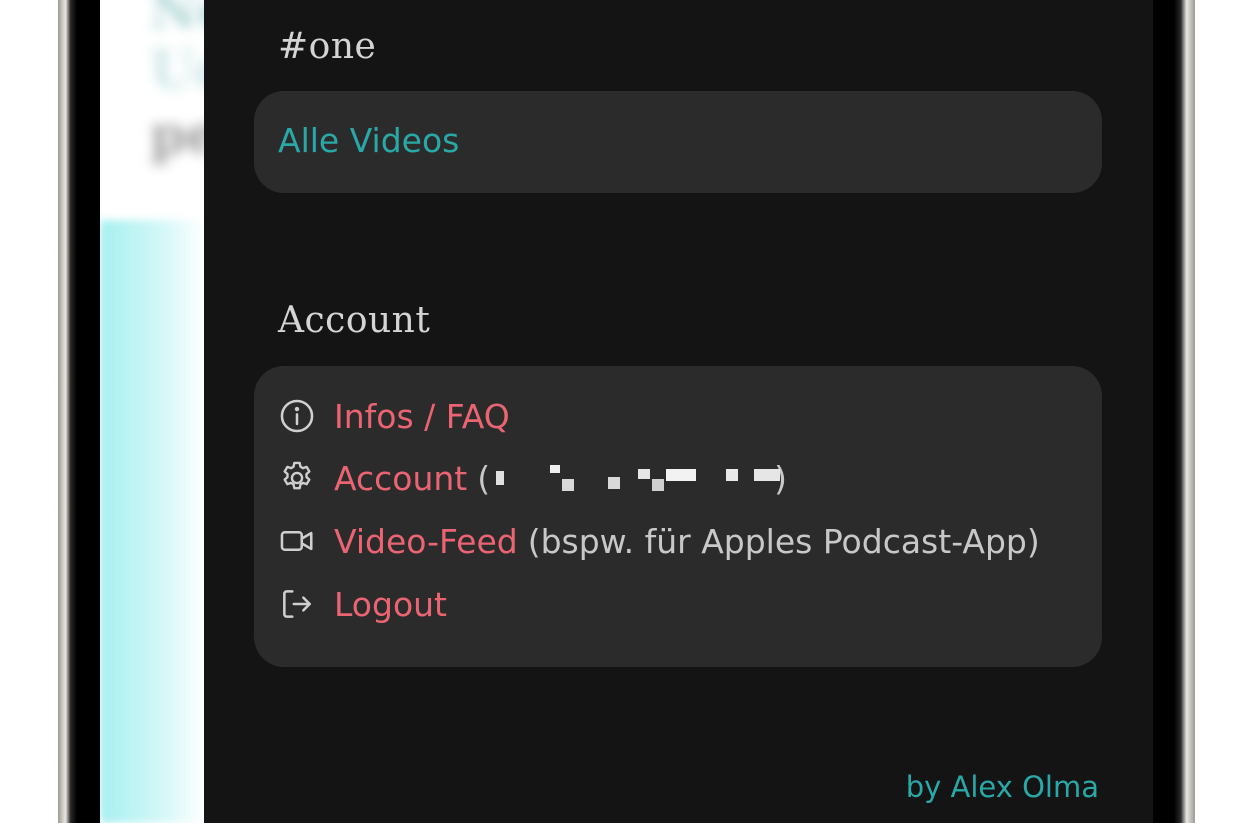 This screenshot has width=1252, height=823. I want to click on logout-link: Logout, so click(390, 604).